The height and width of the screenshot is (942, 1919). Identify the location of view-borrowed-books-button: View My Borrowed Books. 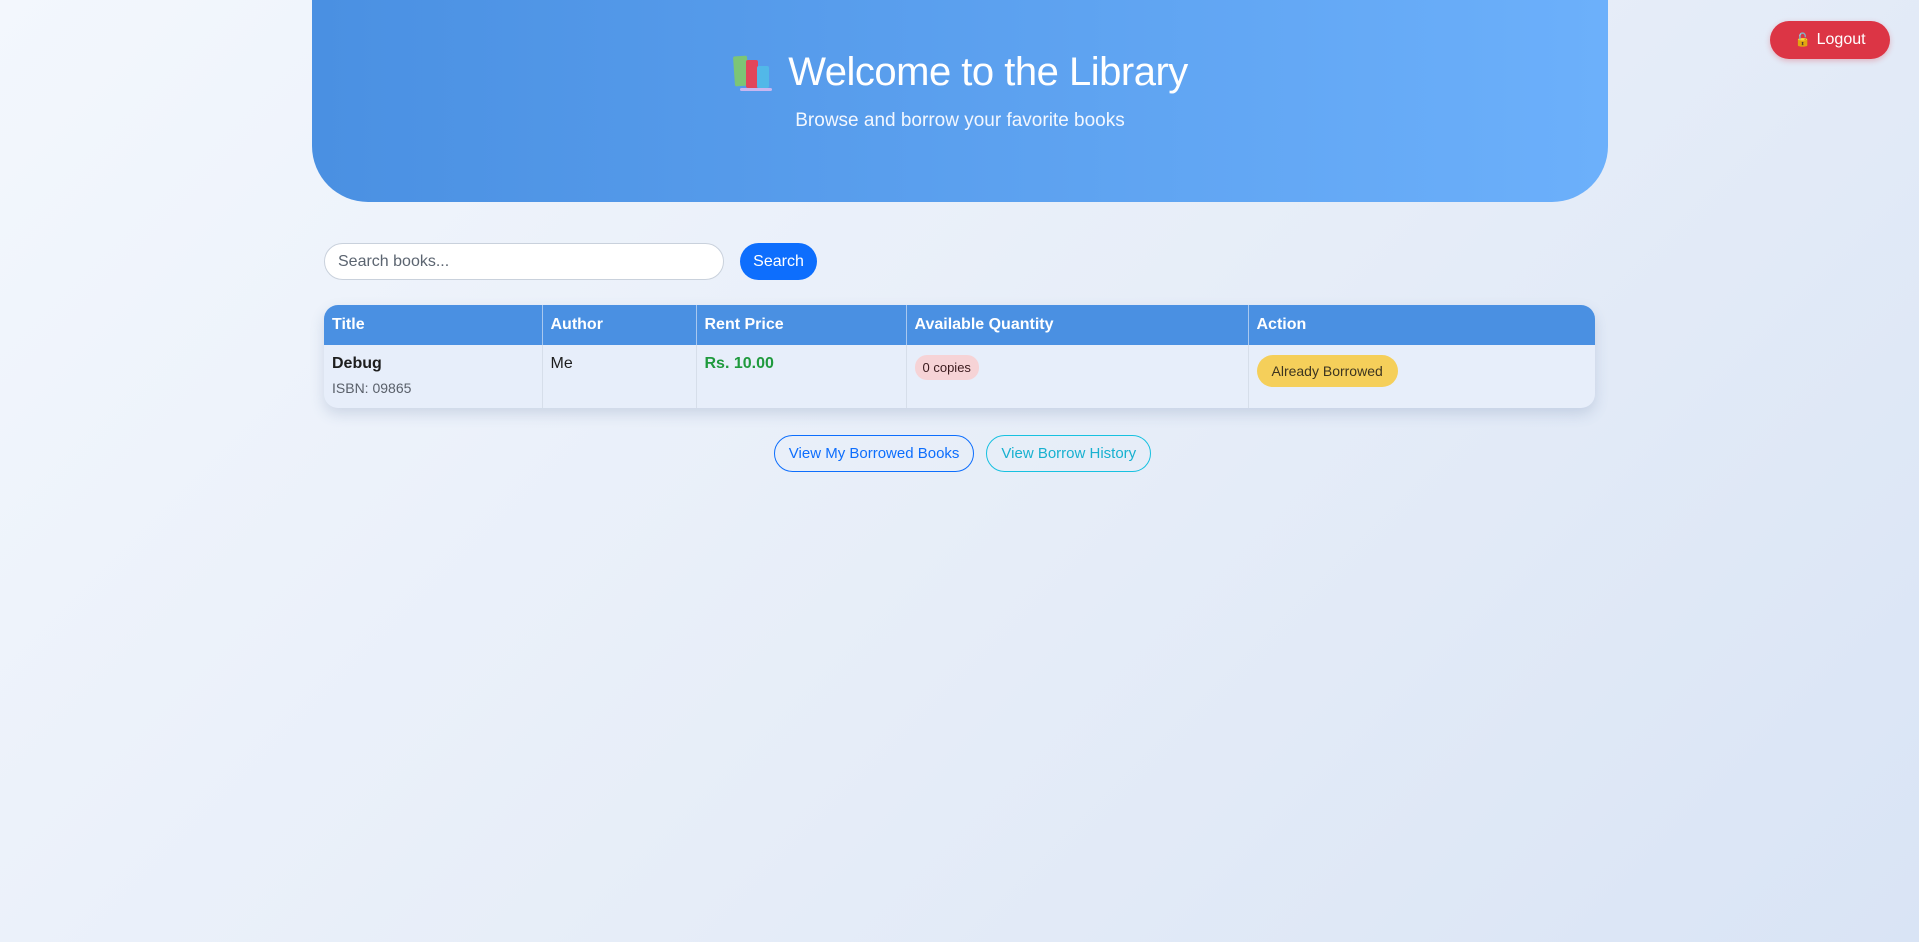
(874, 453).